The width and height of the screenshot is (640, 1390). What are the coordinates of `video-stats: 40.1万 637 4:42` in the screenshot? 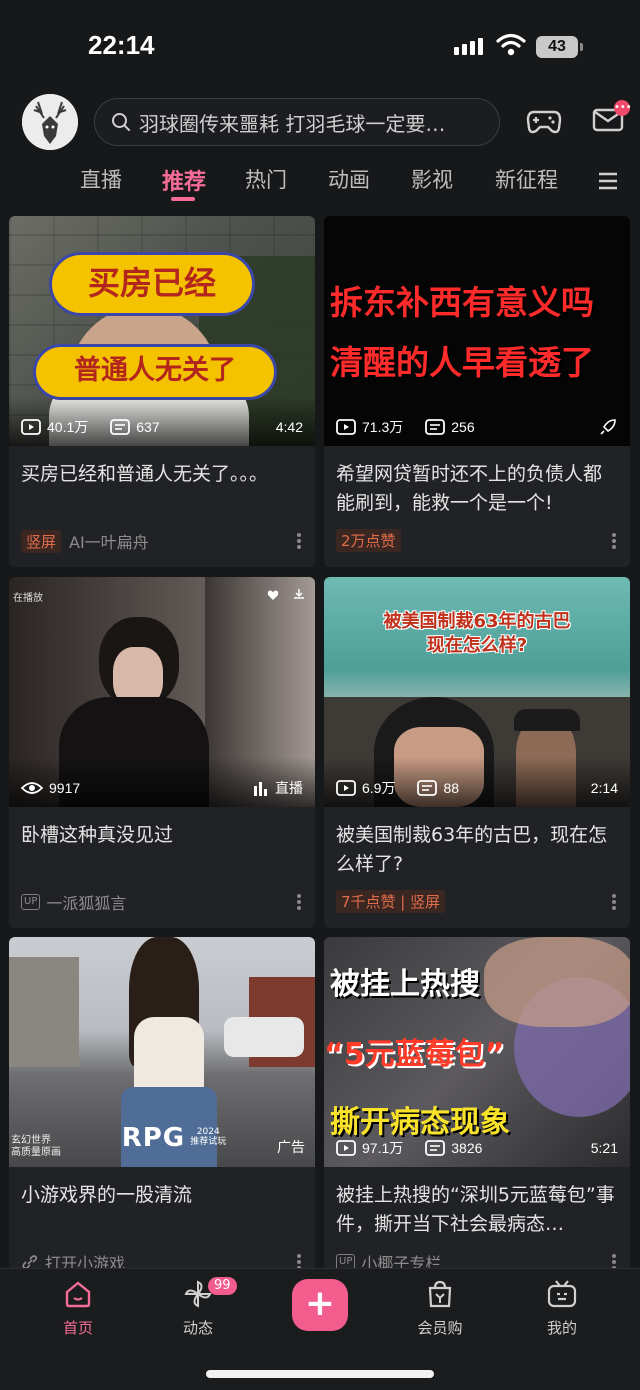 It's located at (162, 427).